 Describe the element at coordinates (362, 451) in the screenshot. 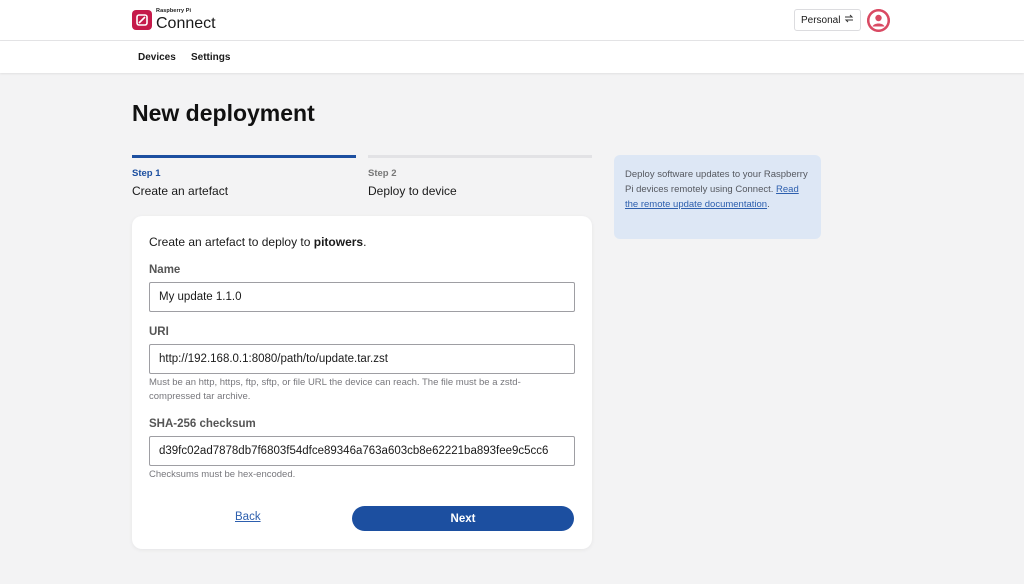

I see `checksum-input` at that location.